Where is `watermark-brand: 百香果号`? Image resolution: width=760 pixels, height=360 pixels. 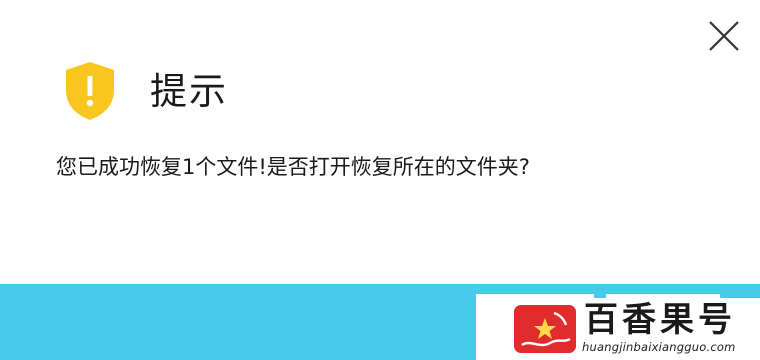
watermark-brand: 百香果号 is located at coordinates (660, 320).